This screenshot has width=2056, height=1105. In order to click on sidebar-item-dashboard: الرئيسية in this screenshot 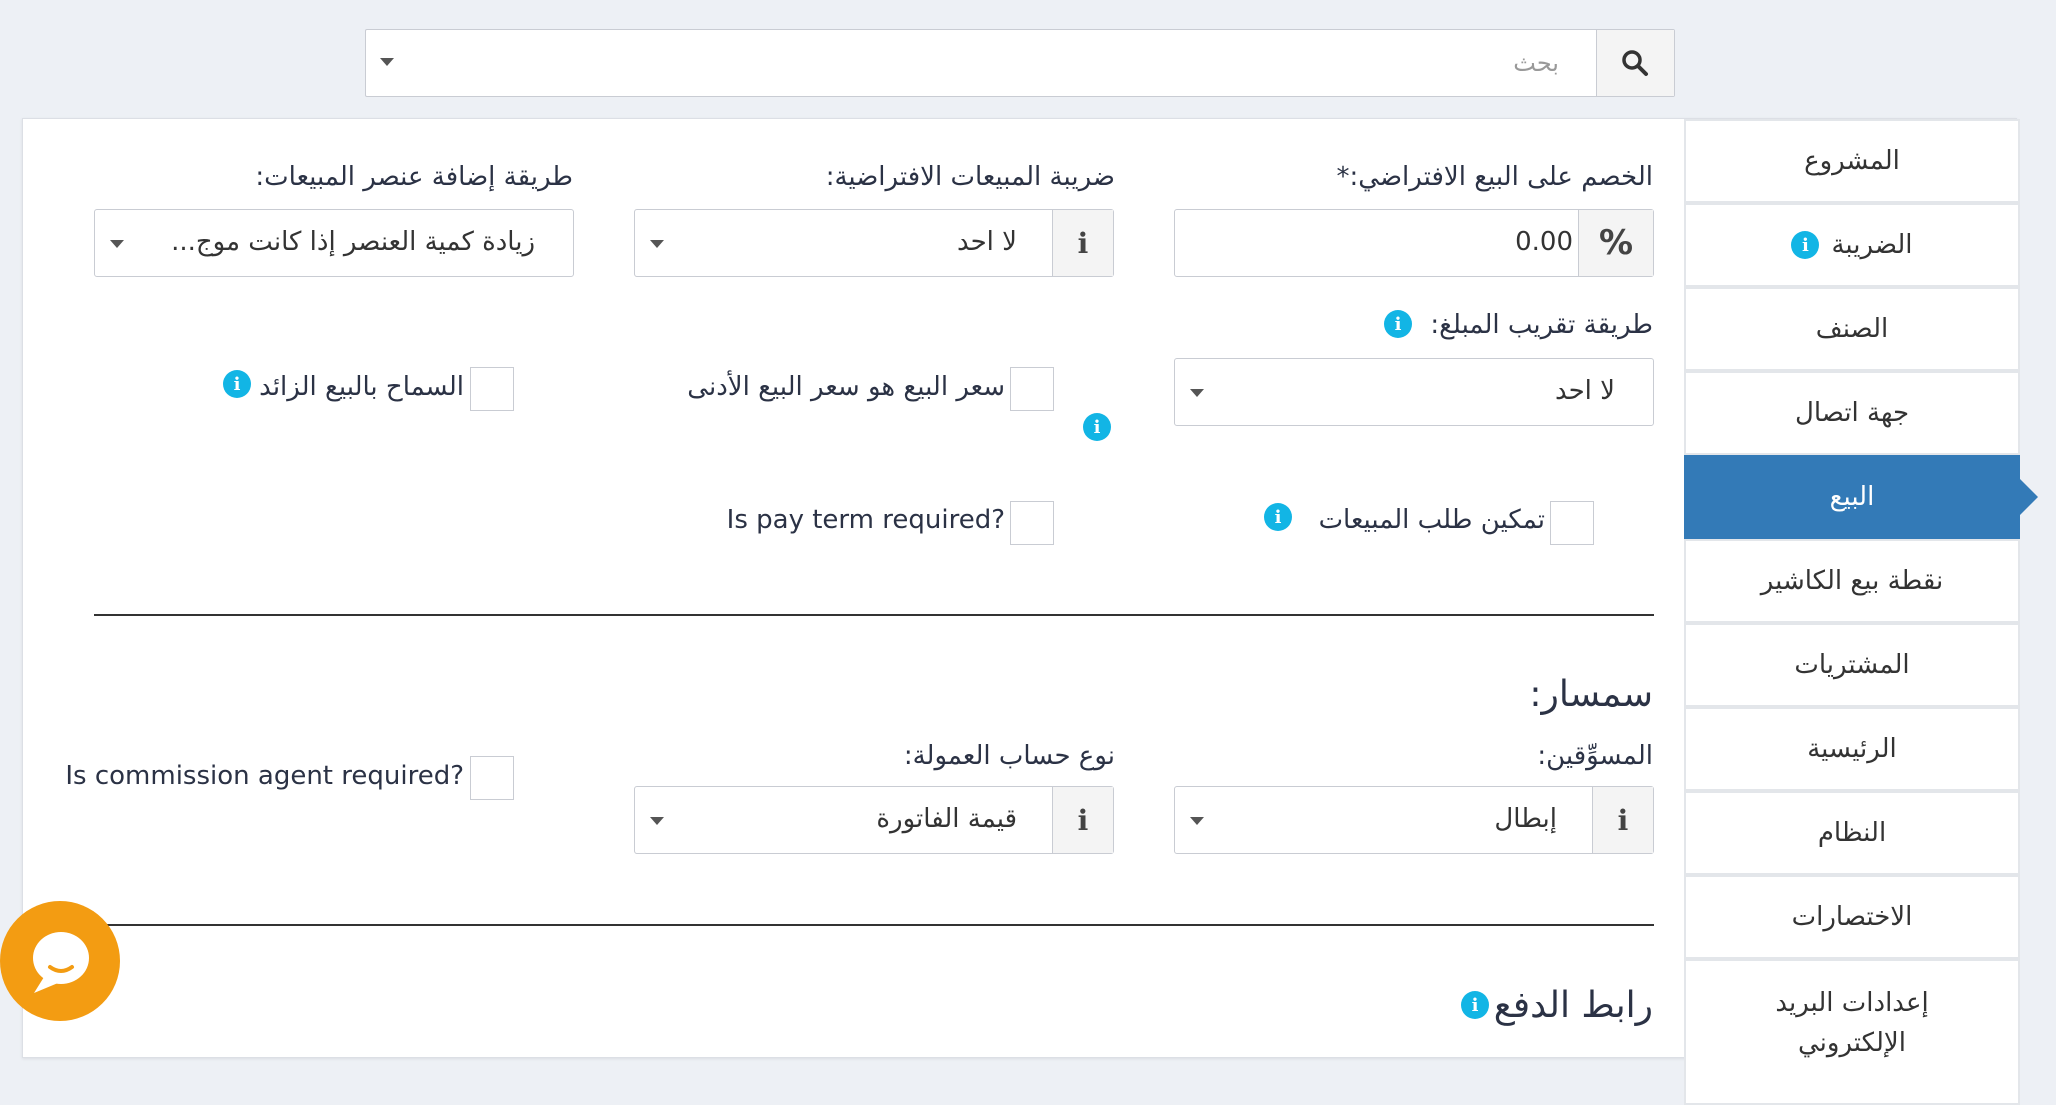, I will do `click(1852, 749)`.